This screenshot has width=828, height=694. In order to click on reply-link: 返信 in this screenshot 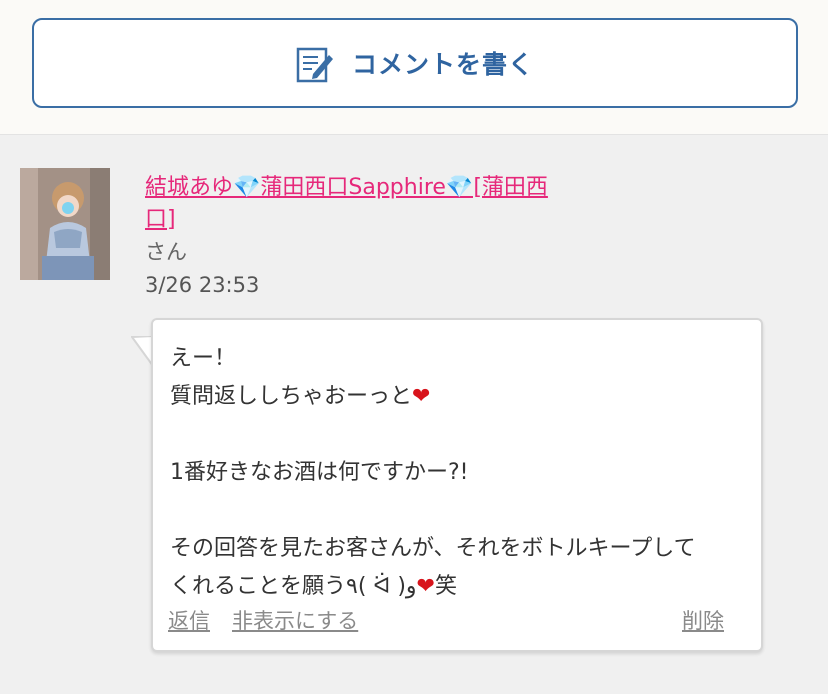, I will do `click(189, 620)`.